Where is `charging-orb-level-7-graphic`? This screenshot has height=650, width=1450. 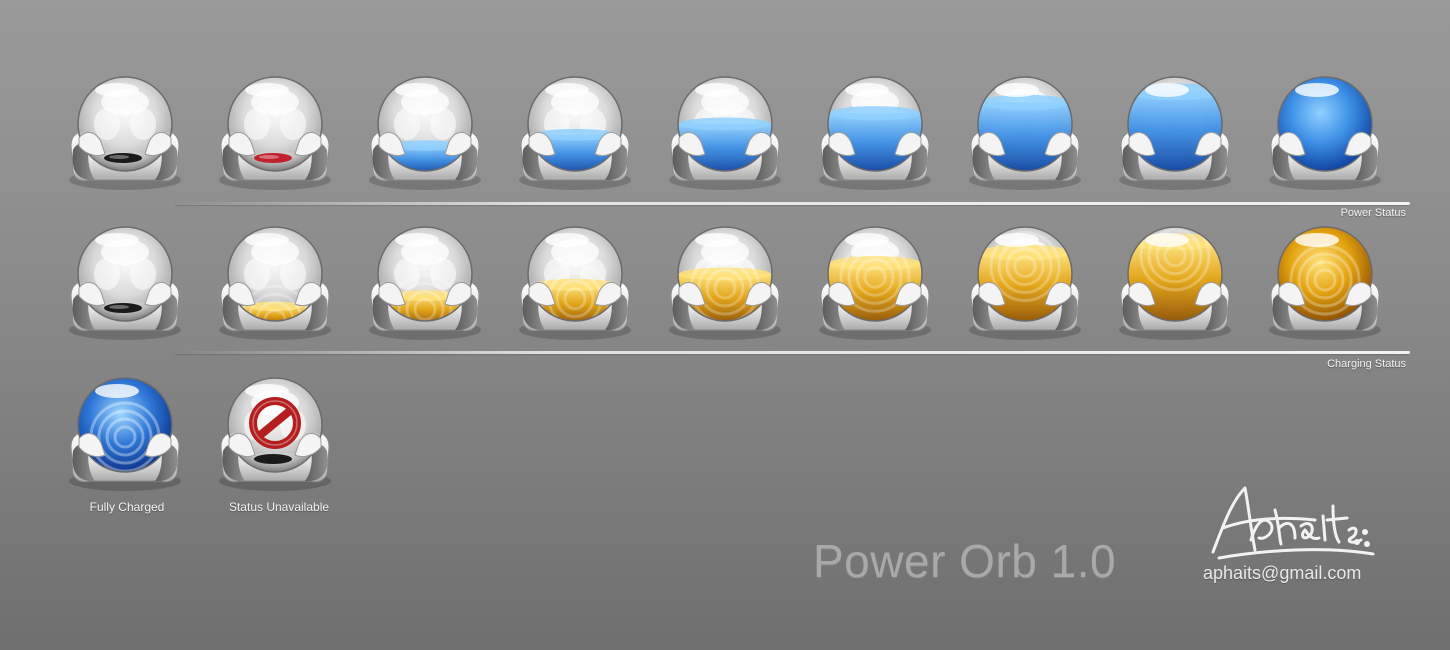 charging-orb-level-7-graphic is located at coordinates (1175, 283).